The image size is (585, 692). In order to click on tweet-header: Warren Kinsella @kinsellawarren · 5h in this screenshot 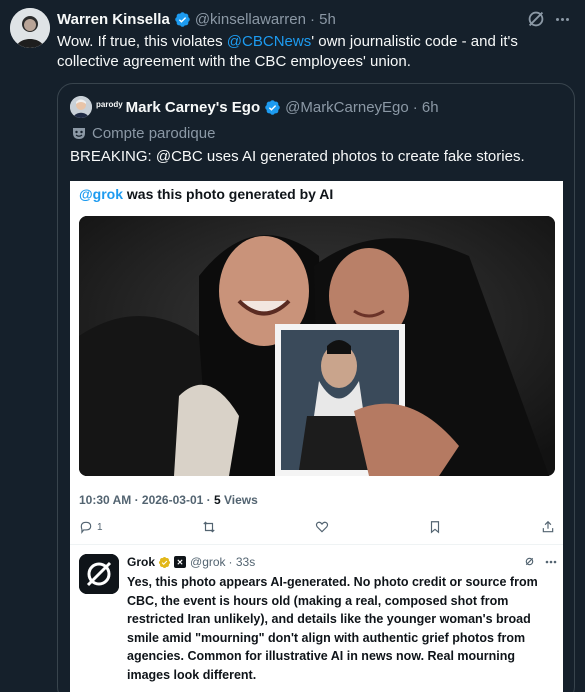, I will do `click(317, 19)`.